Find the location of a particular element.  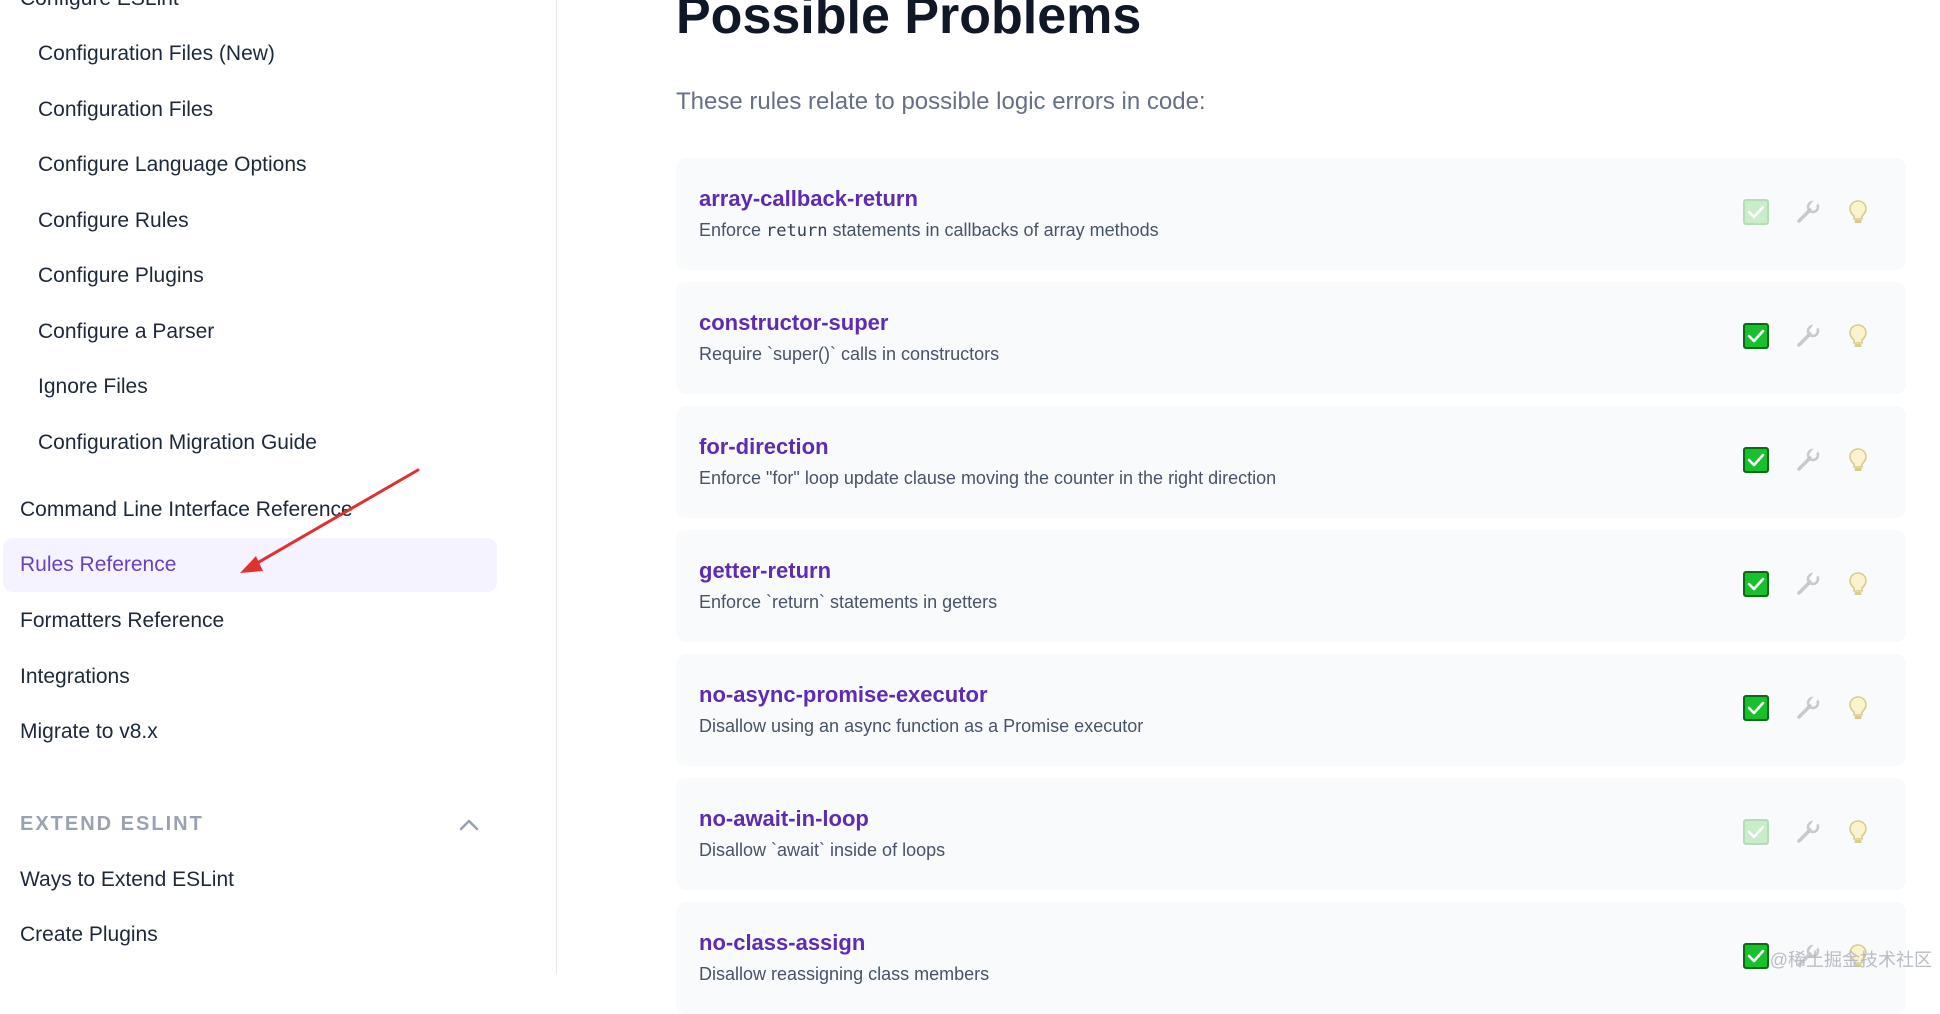

rule-name-link: array-callback-return is located at coordinates (808, 199).